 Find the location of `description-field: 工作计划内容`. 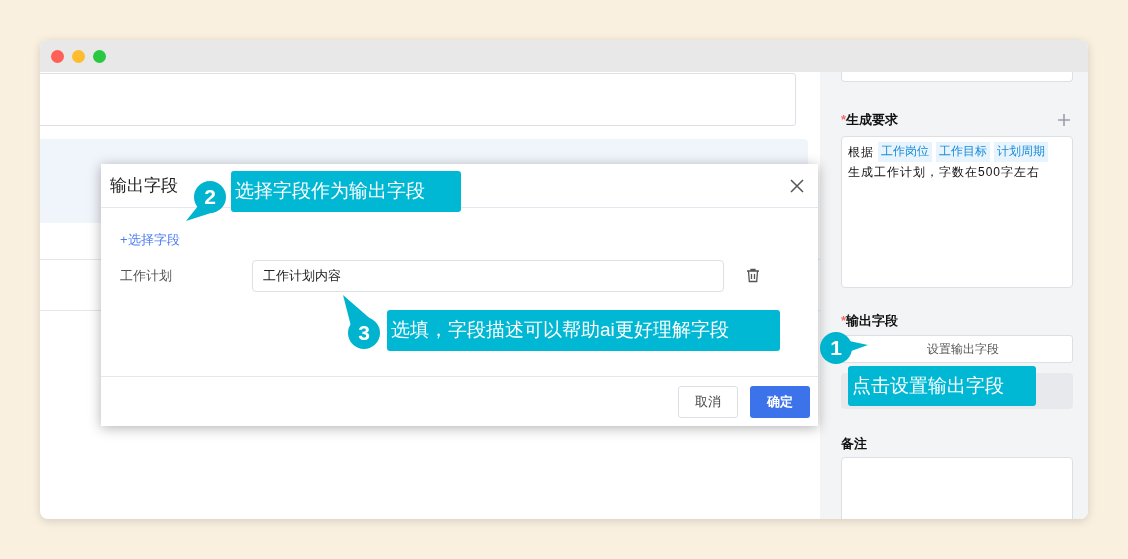

description-field: 工作计划内容 is located at coordinates (488, 275).